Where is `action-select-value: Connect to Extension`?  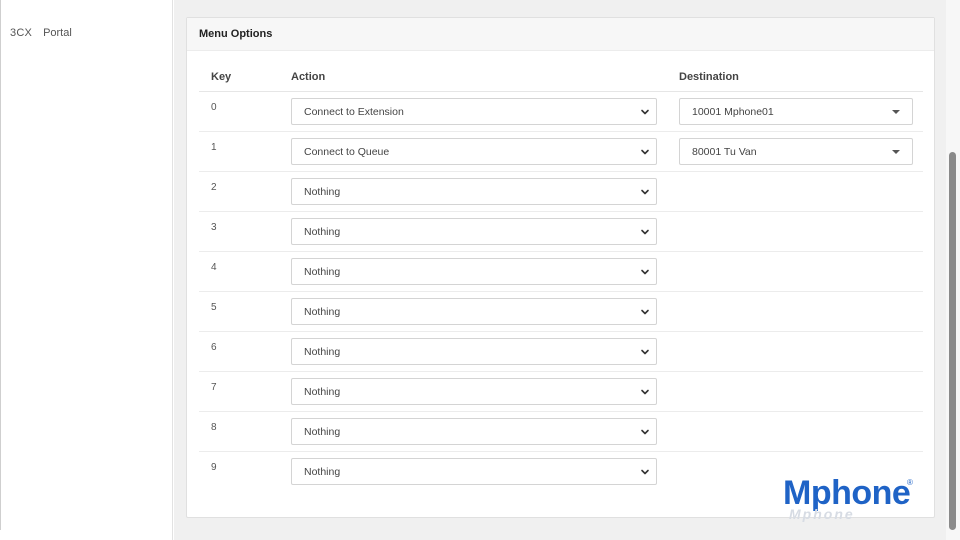
action-select-value: Connect to Extension is located at coordinates (354, 112).